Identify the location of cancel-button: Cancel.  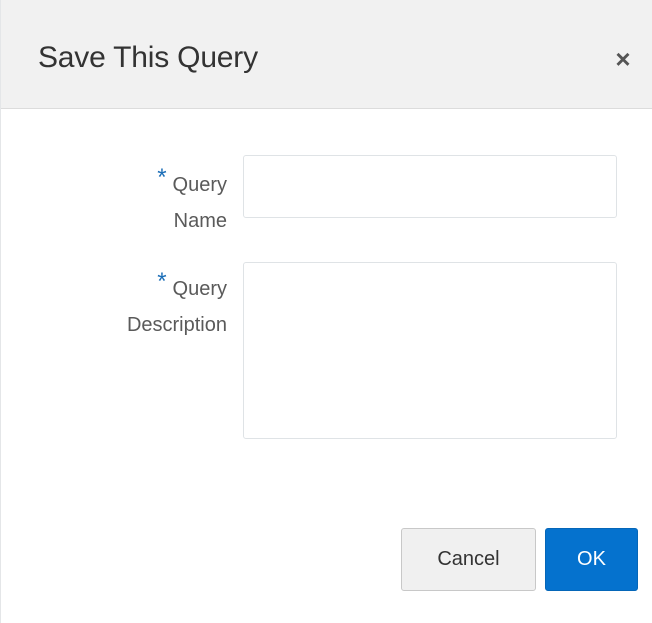
(468, 559).